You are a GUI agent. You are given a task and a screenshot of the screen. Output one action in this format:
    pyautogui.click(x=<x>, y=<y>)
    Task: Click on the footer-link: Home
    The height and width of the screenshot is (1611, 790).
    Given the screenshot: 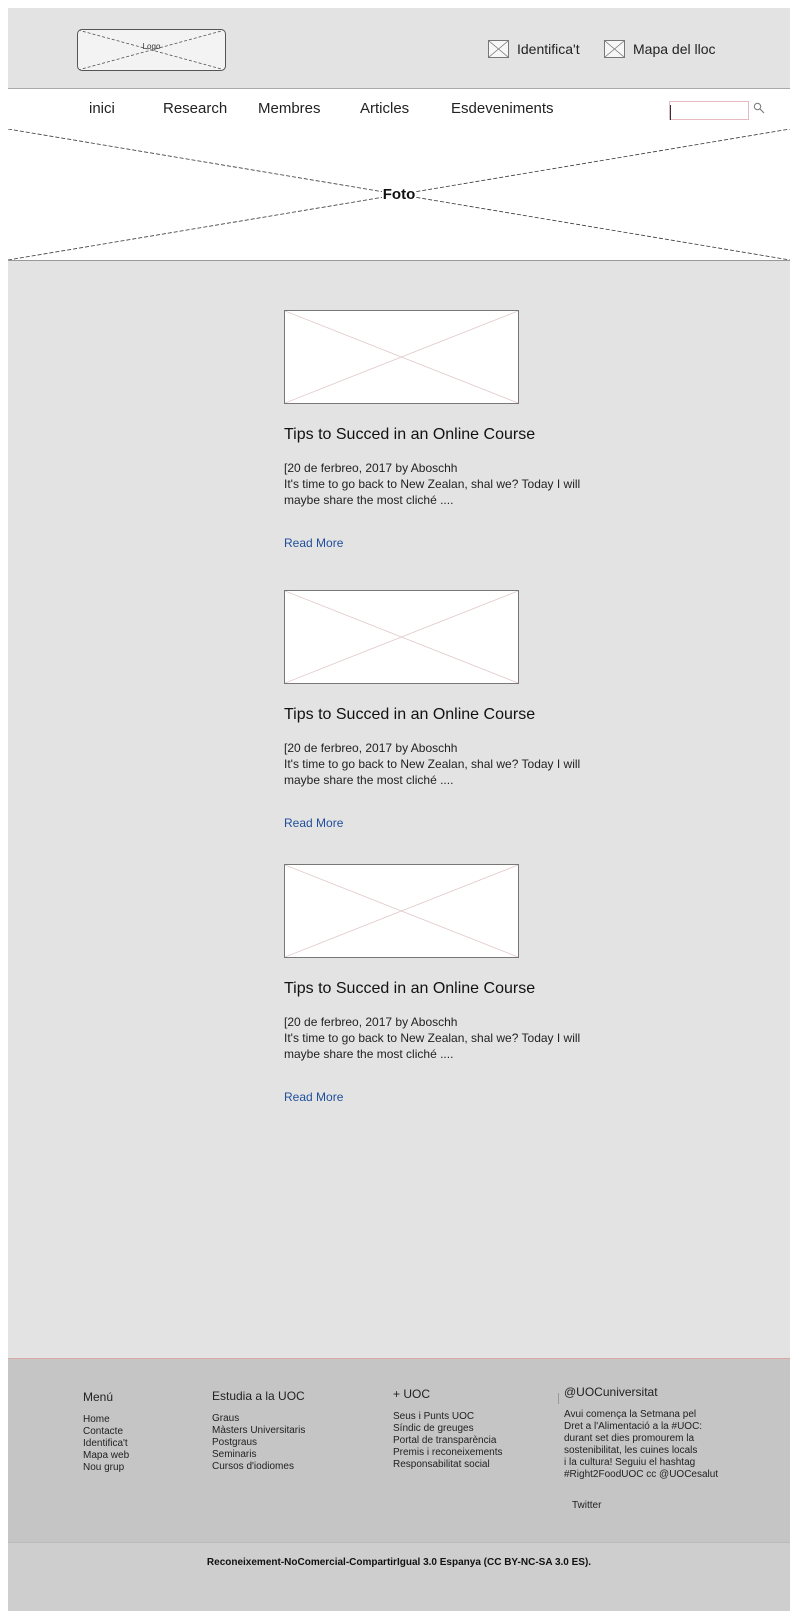 What is the action you would take?
    pyautogui.click(x=106, y=1420)
    